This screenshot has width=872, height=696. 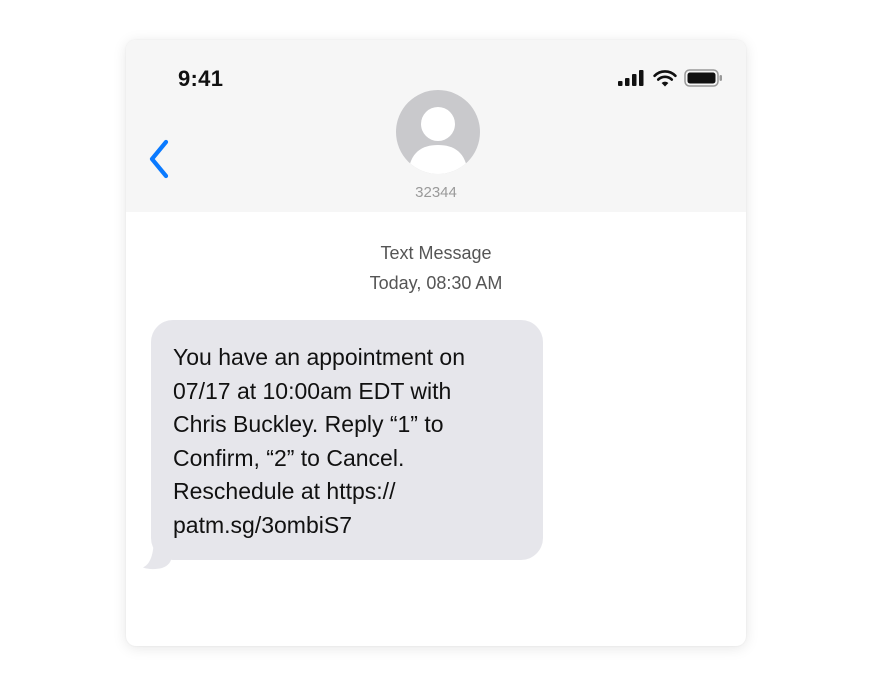 I want to click on battery-icon, so click(x=703, y=78).